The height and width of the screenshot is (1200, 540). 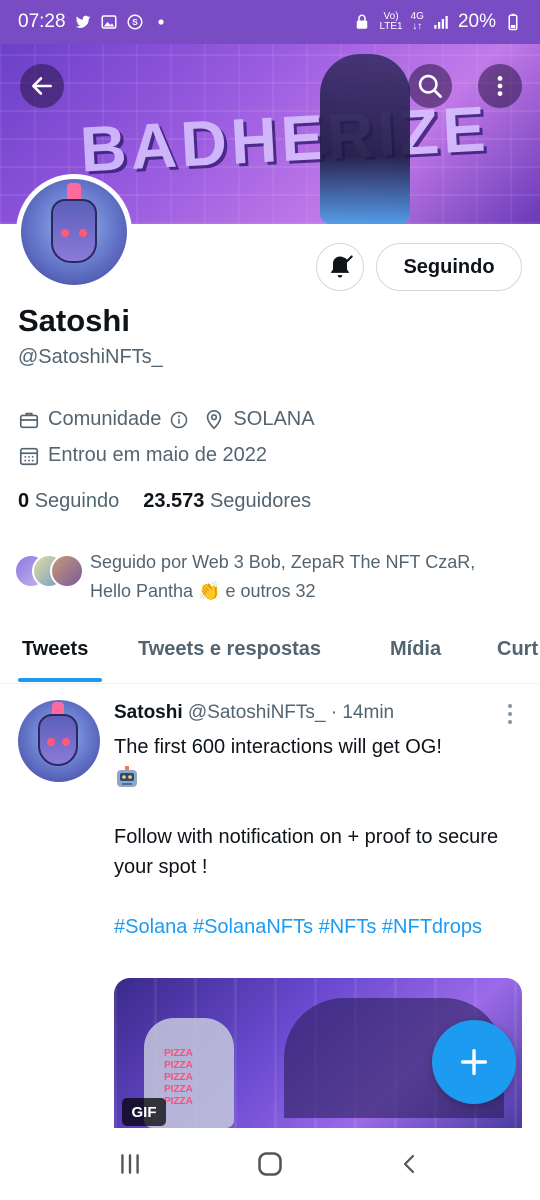 I want to click on svg-text: S, so click(x=135, y=22).